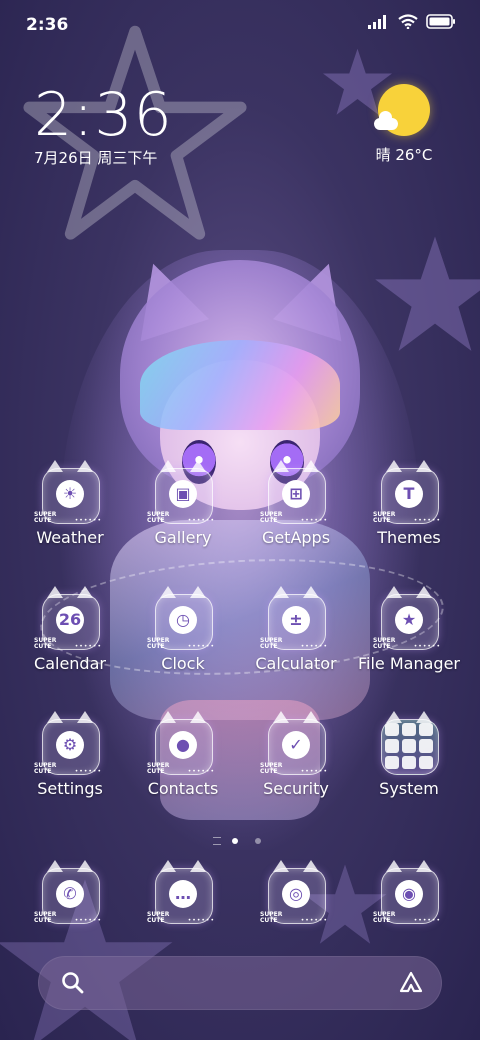 This screenshot has height=1040, width=480. I want to click on widget-date: 7月26日 周三下午, so click(95, 157).